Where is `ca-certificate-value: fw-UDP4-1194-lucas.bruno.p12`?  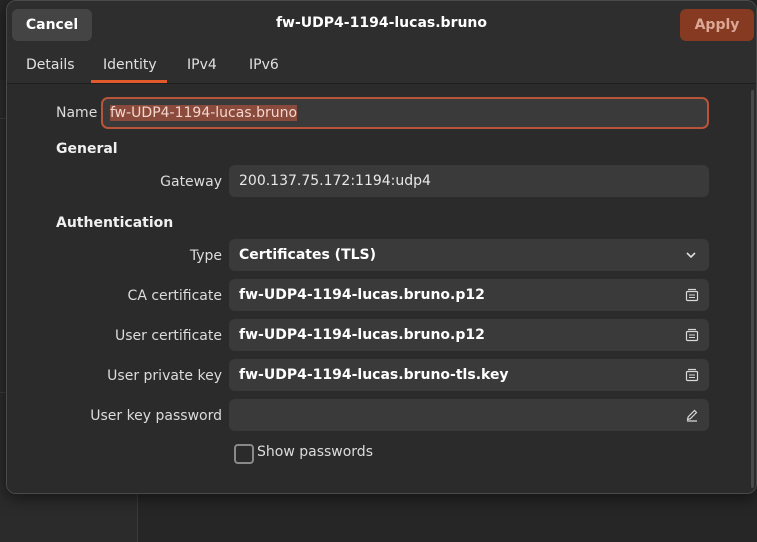 ca-certificate-value: fw-UDP4-1194-lucas.bruno.p12 is located at coordinates (362, 295).